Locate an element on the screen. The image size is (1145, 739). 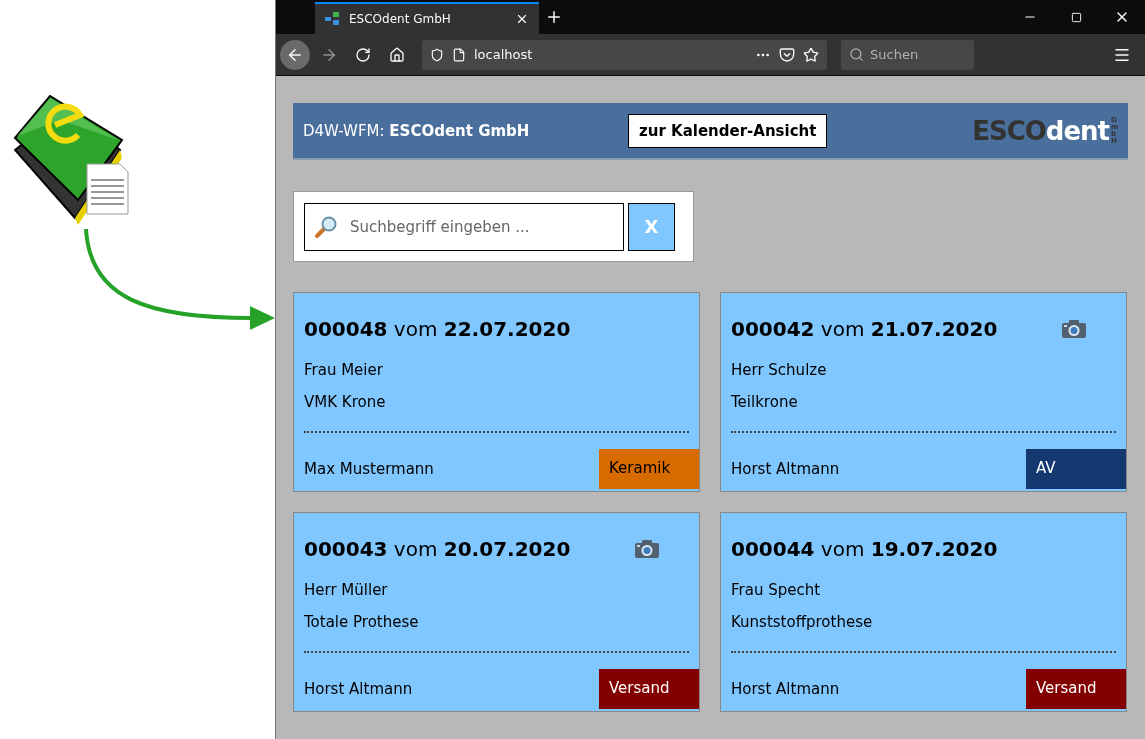
patient-name: Frau Specht is located at coordinates (776, 590).